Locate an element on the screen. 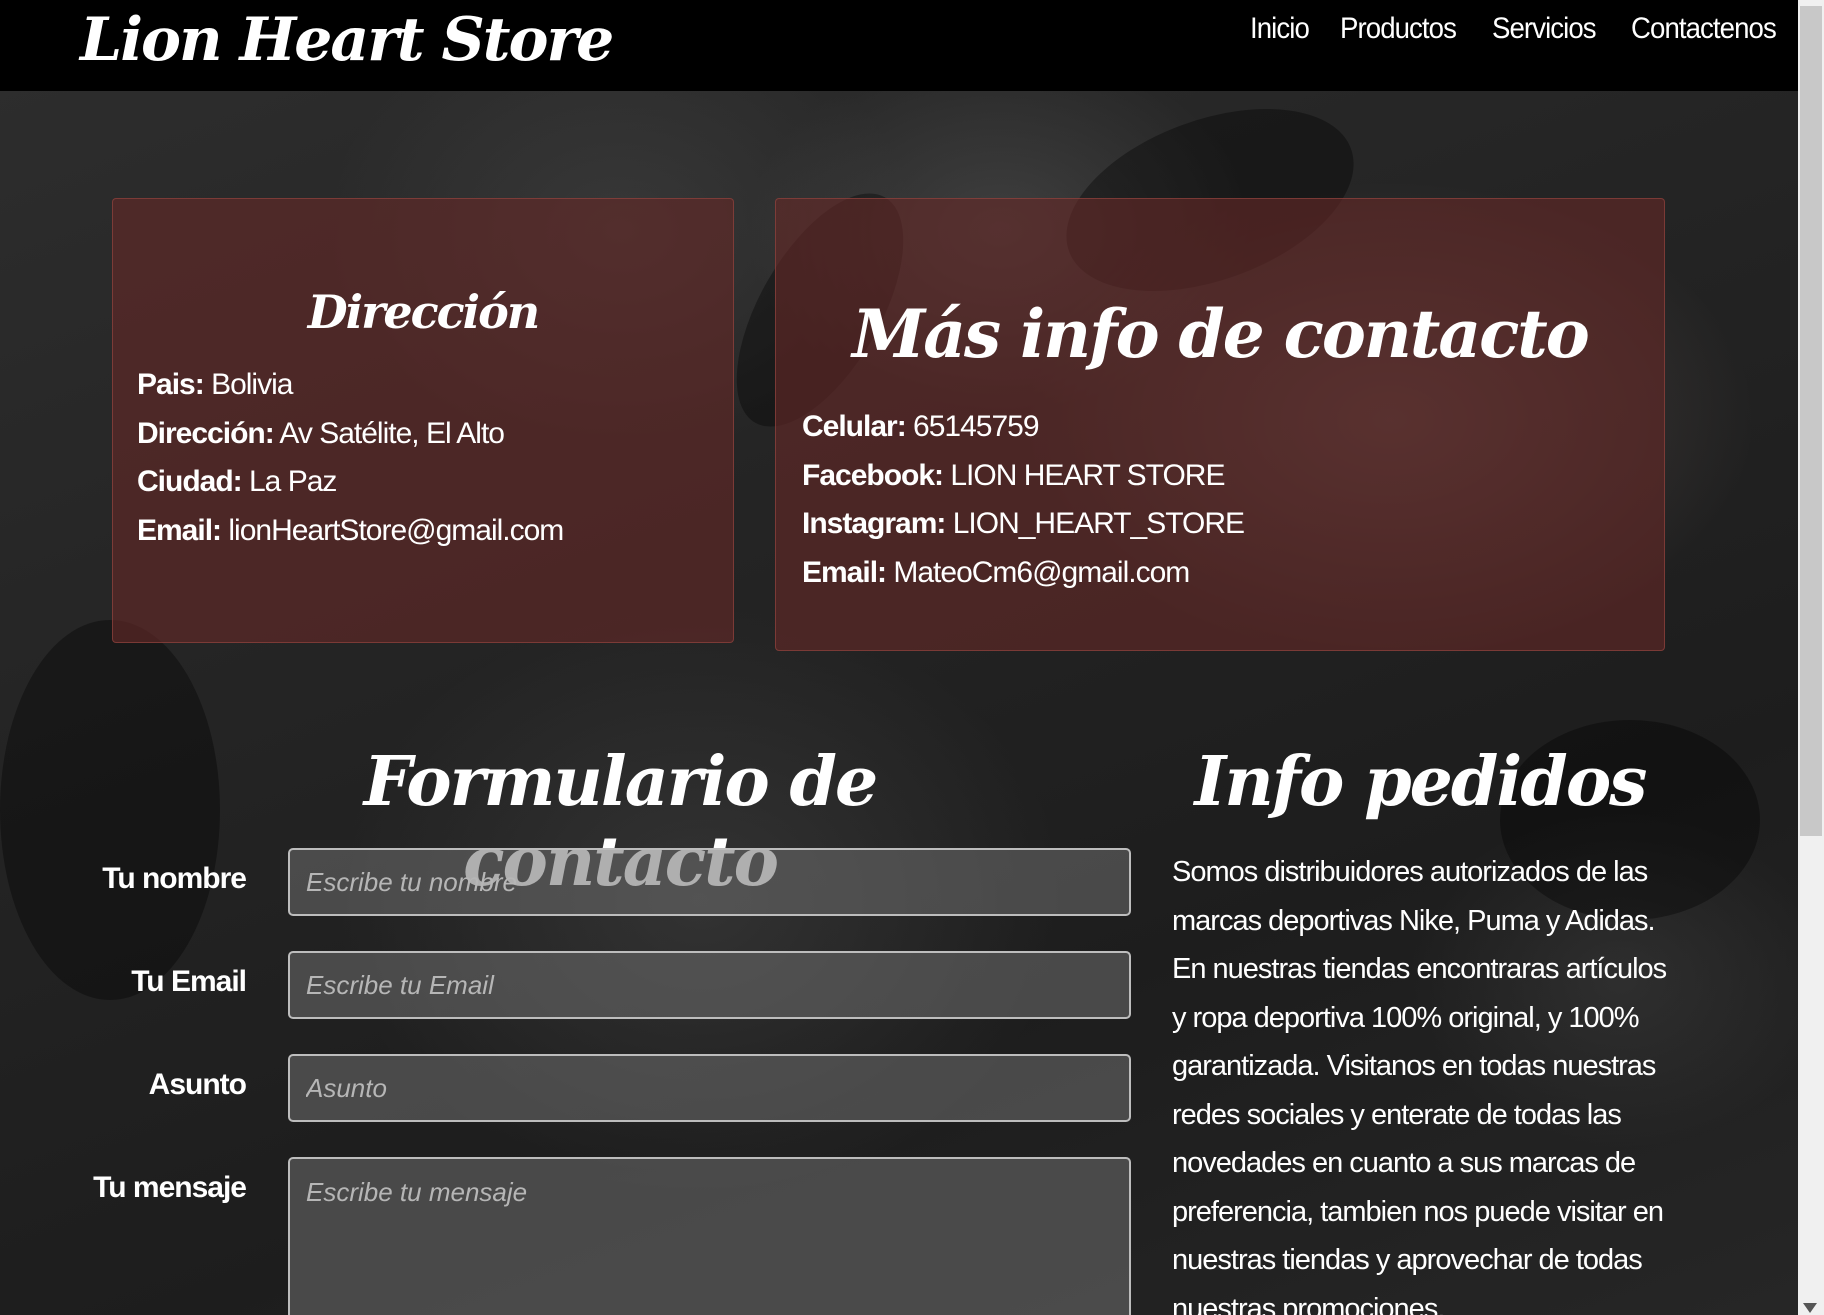 This screenshot has height=1315, width=1824. nombre-label: Tu nombre is located at coordinates (174, 878).